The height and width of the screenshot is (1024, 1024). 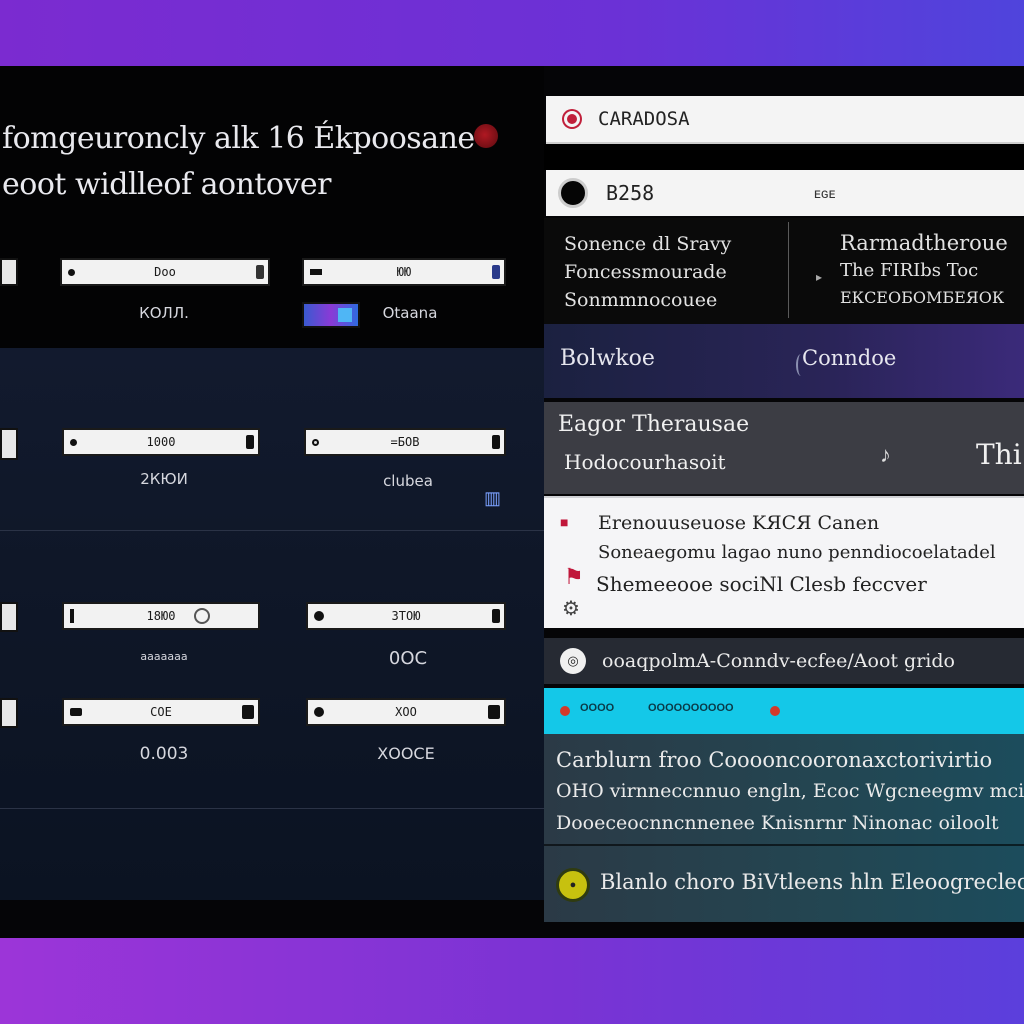 I want to click on row2-label-a: 2КЮИ, so click(x=164, y=479).